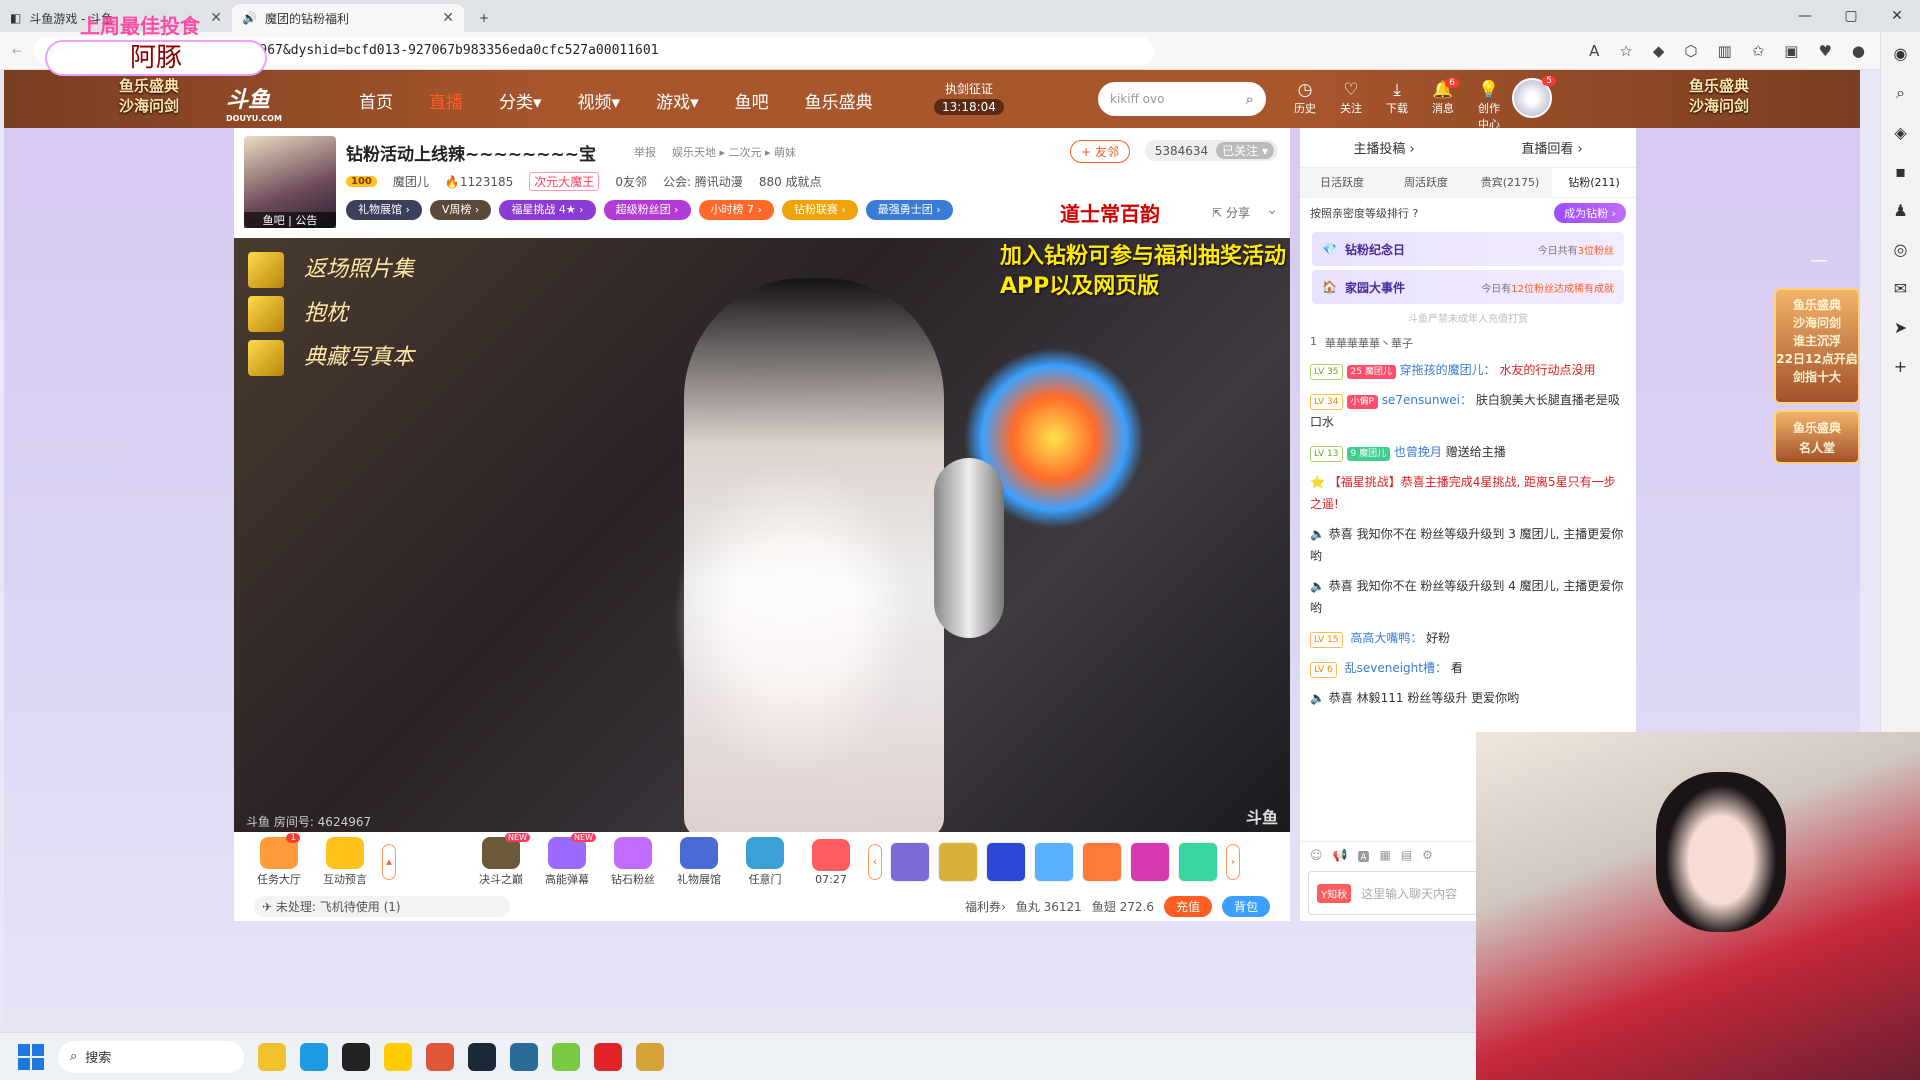 The height and width of the screenshot is (1080, 1920). What do you see at coordinates (647, 210) in the screenshot?
I see `pill-super-fans: 超级粉丝团 ›` at bounding box center [647, 210].